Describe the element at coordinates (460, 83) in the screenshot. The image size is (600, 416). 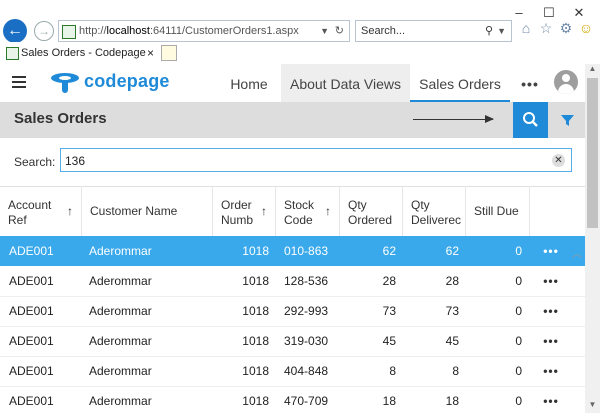
I see `nav-sales-orders: Sales Orders` at that location.